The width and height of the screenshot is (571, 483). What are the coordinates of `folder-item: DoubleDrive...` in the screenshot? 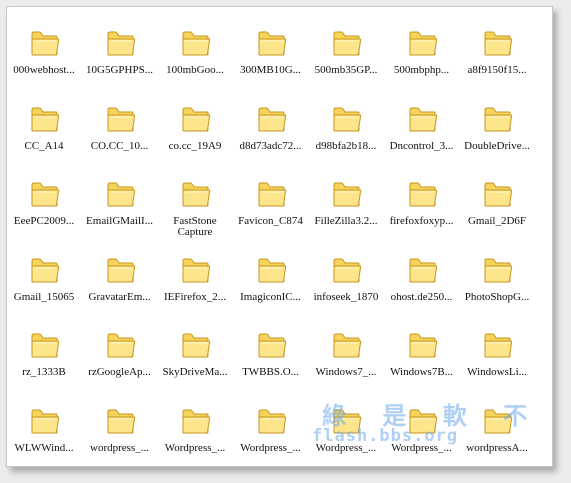 It's located at (497, 132).